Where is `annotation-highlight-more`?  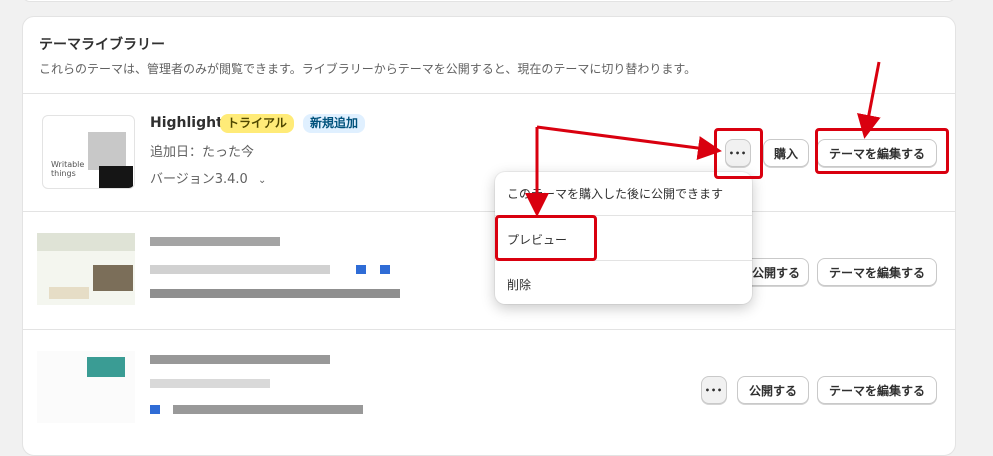 annotation-highlight-more is located at coordinates (738, 153).